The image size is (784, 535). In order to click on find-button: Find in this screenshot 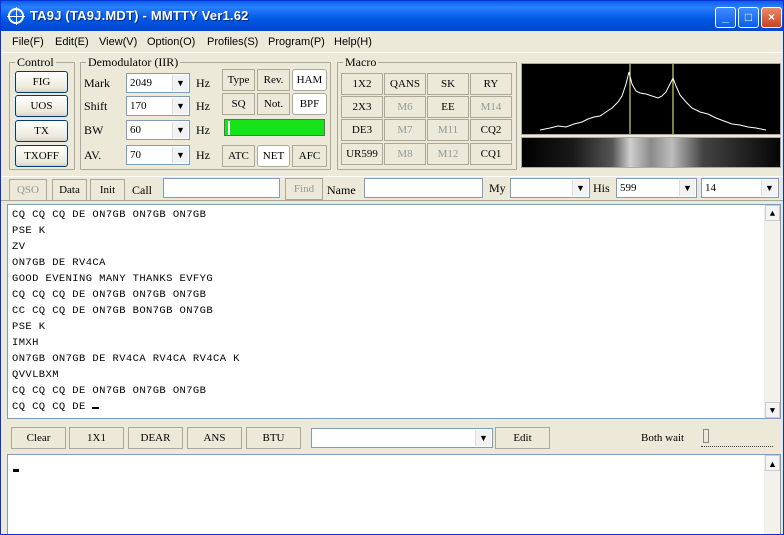, I will do `click(304, 189)`.